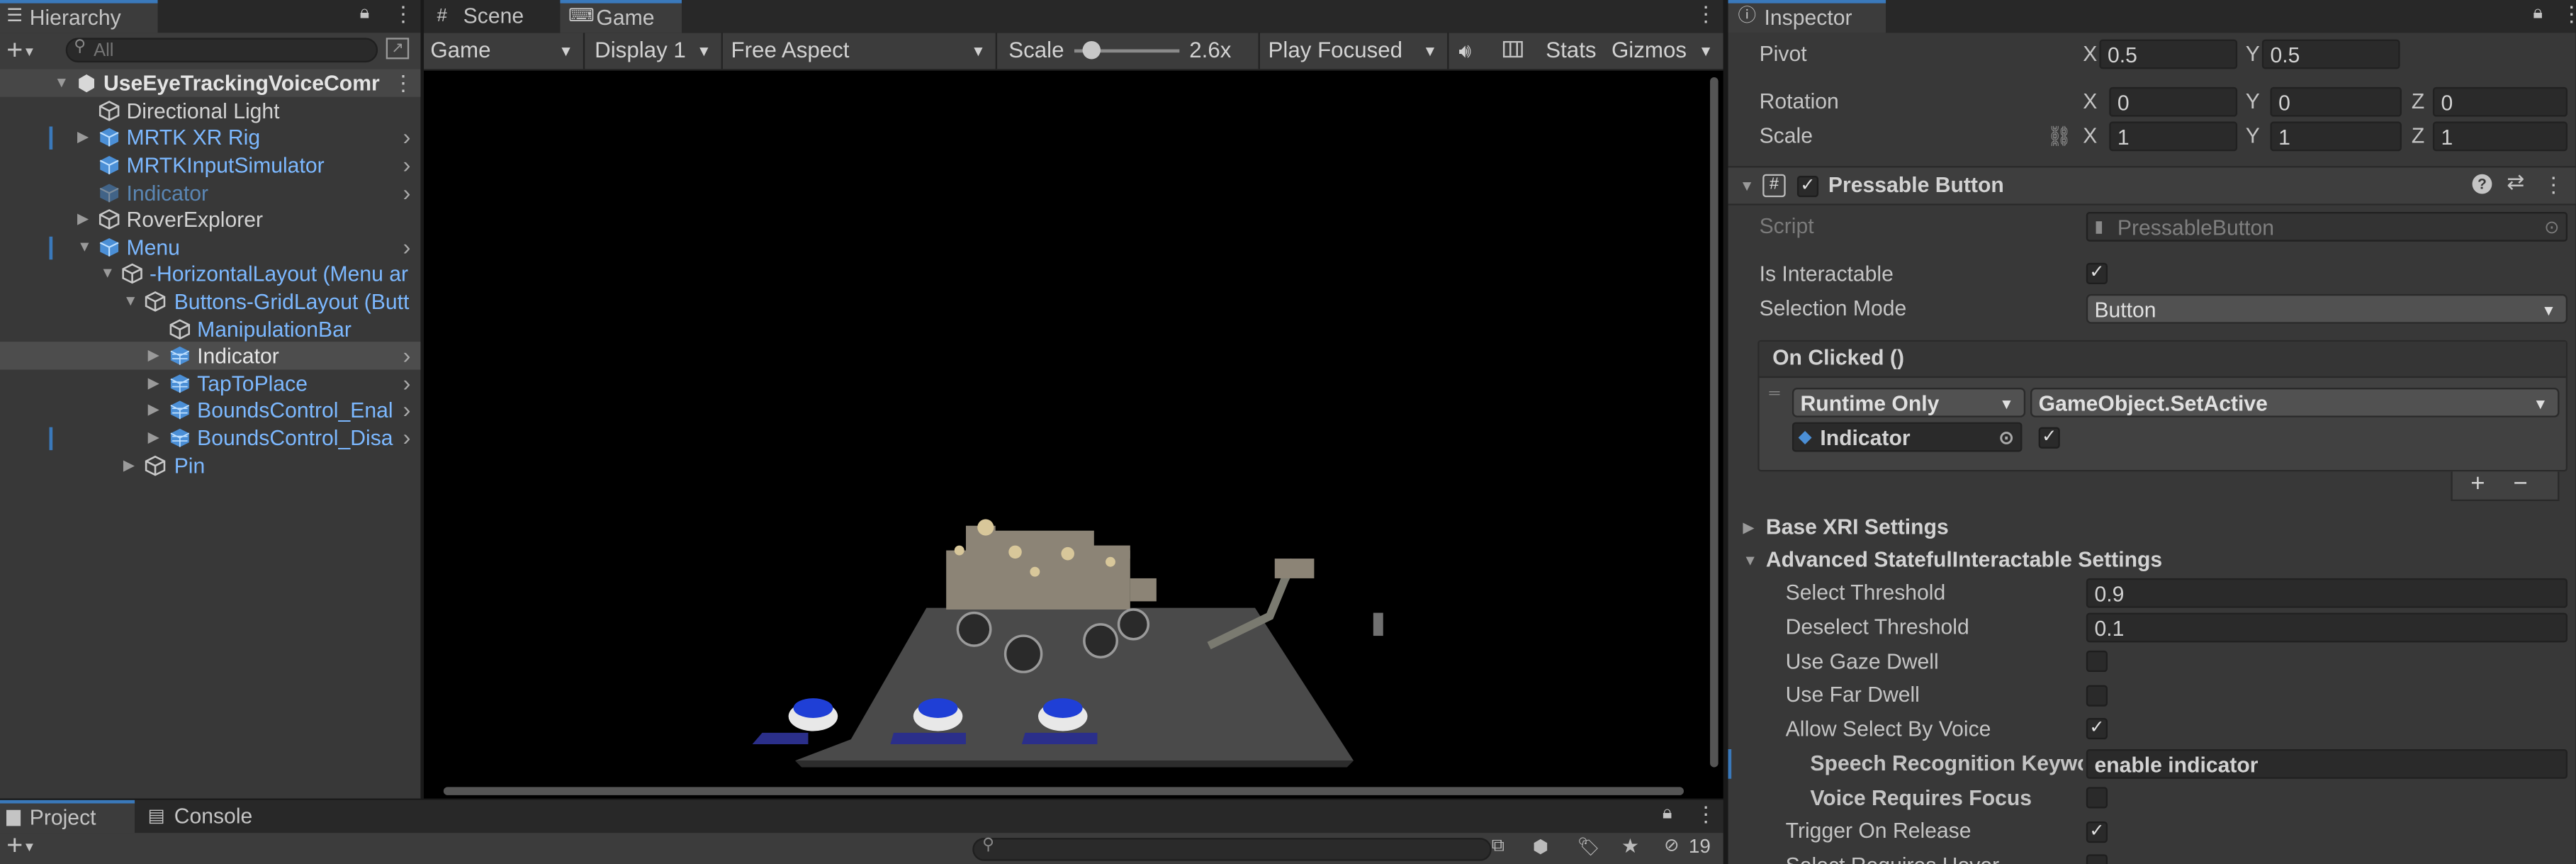 This screenshot has height=864, width=2576. What do you see at coordinates (398, 49) in the screenshot?
I see `search-by-type-icon: ↗` at bounding box center [398, 49].